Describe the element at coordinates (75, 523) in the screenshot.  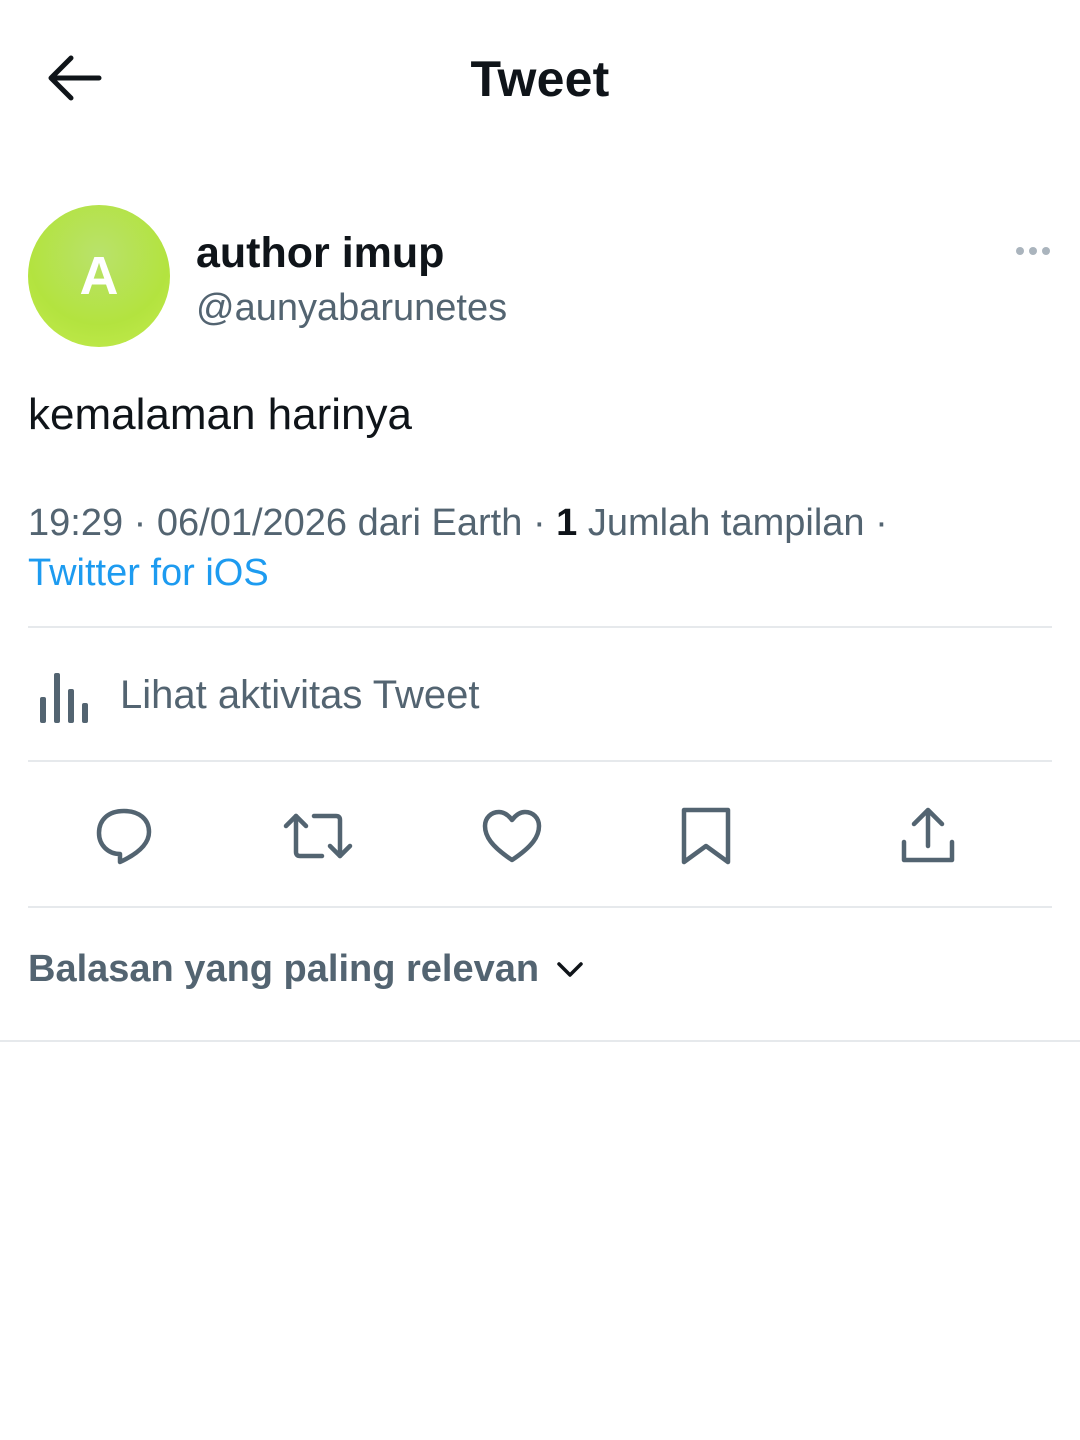
I see `tweet-time: 19:29` at that location.